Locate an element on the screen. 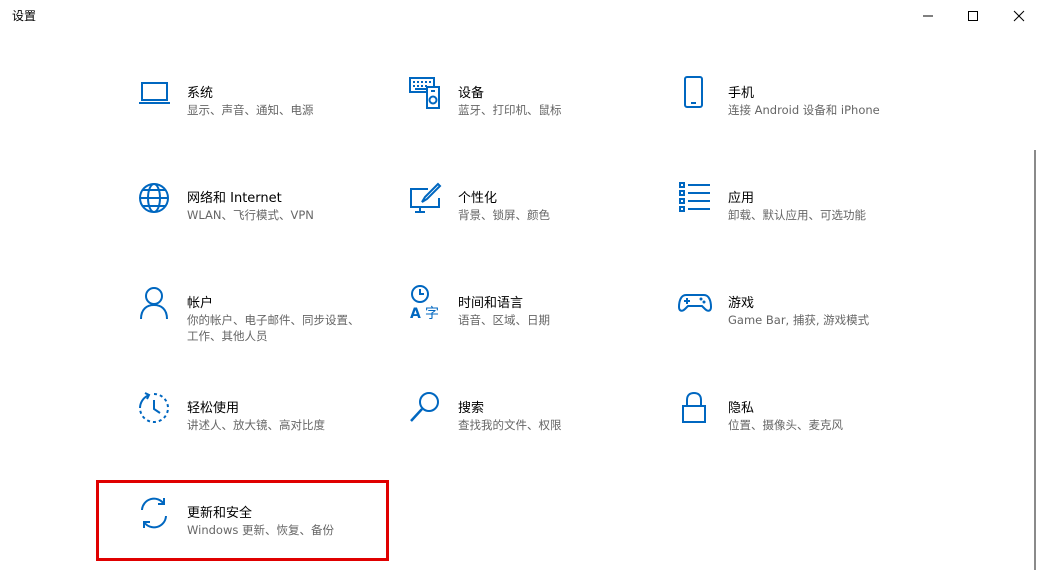 Image resolution: width=1045 pixels, height=587 pixels. highlight-box is located at coordinates (242, 520).